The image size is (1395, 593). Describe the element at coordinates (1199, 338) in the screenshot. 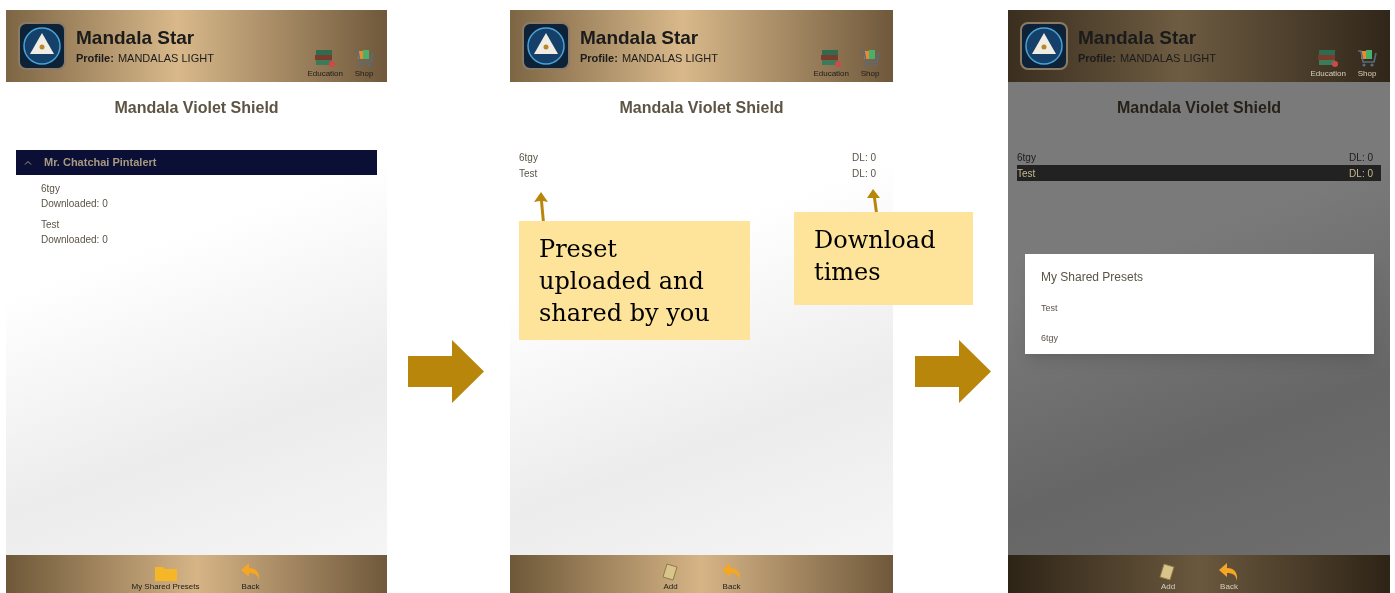

I see `dialog-list-item: 6tgy` at that location.